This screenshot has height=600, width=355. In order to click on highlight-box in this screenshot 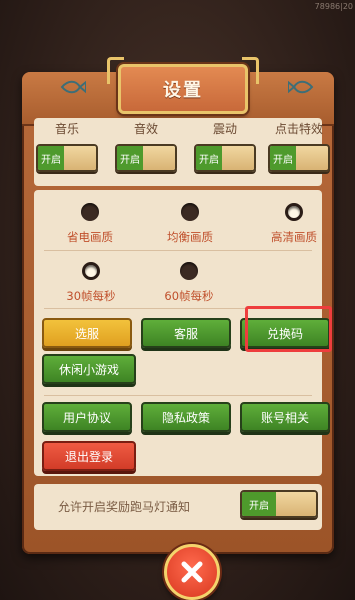, I will do `click(288, 329)`.